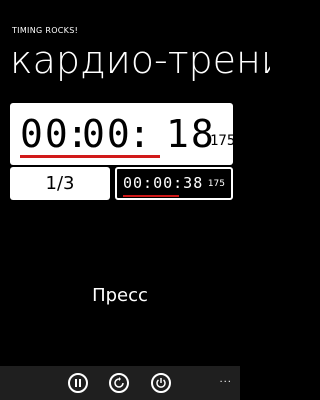  Describe the element at coordinates (151, 196) in the screenshot. I see `lap-progress-bar` at that location.